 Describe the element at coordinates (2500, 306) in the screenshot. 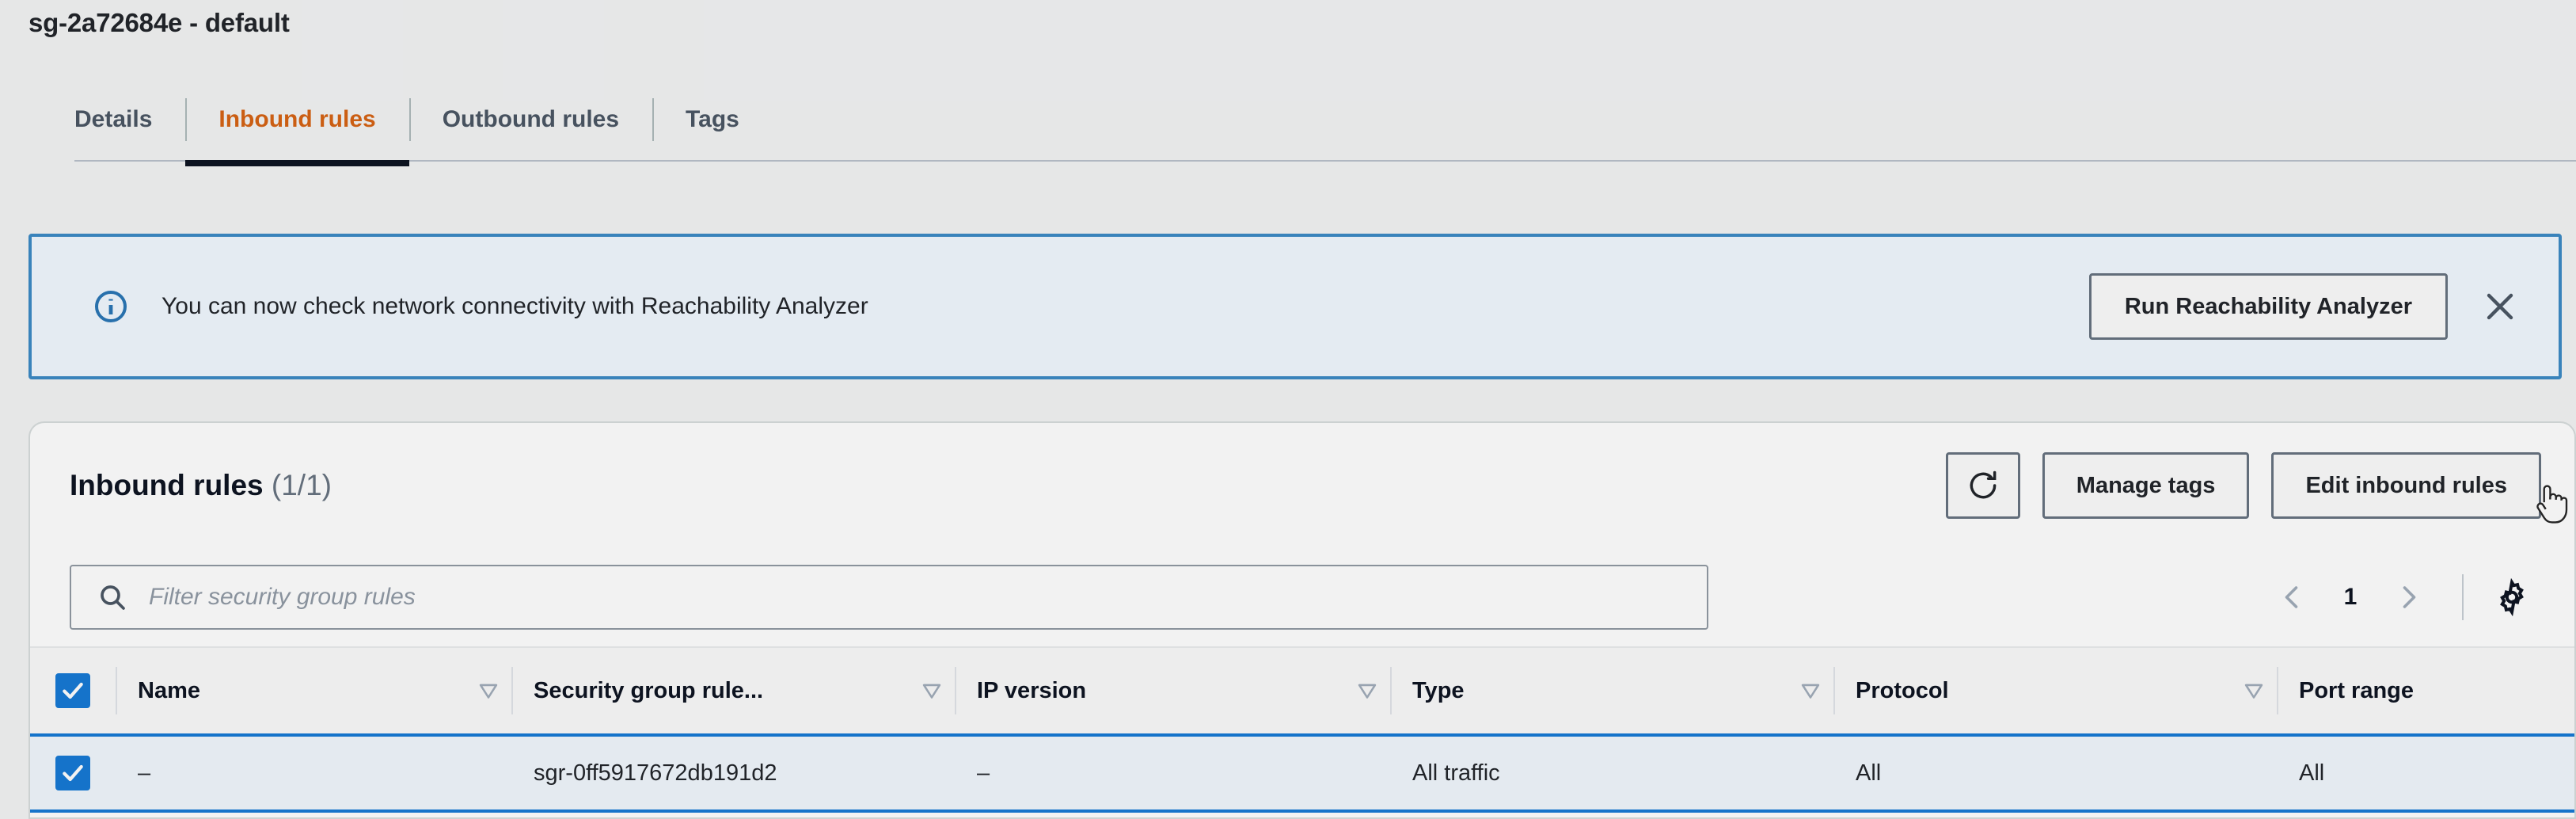

I see `close-icon` at that location.